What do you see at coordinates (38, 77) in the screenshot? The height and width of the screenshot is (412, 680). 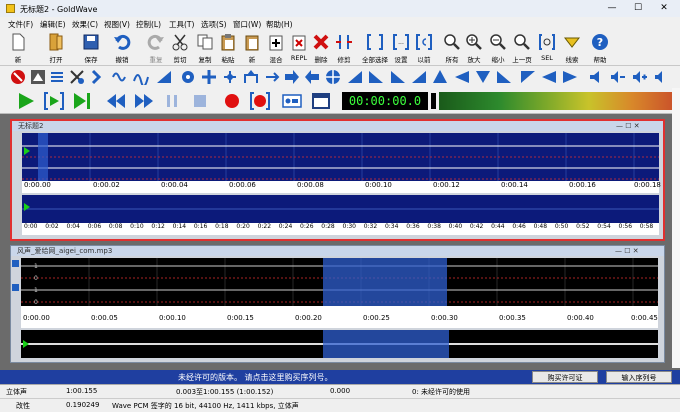 I see `invert-icon` at bounding box center [38, 77].